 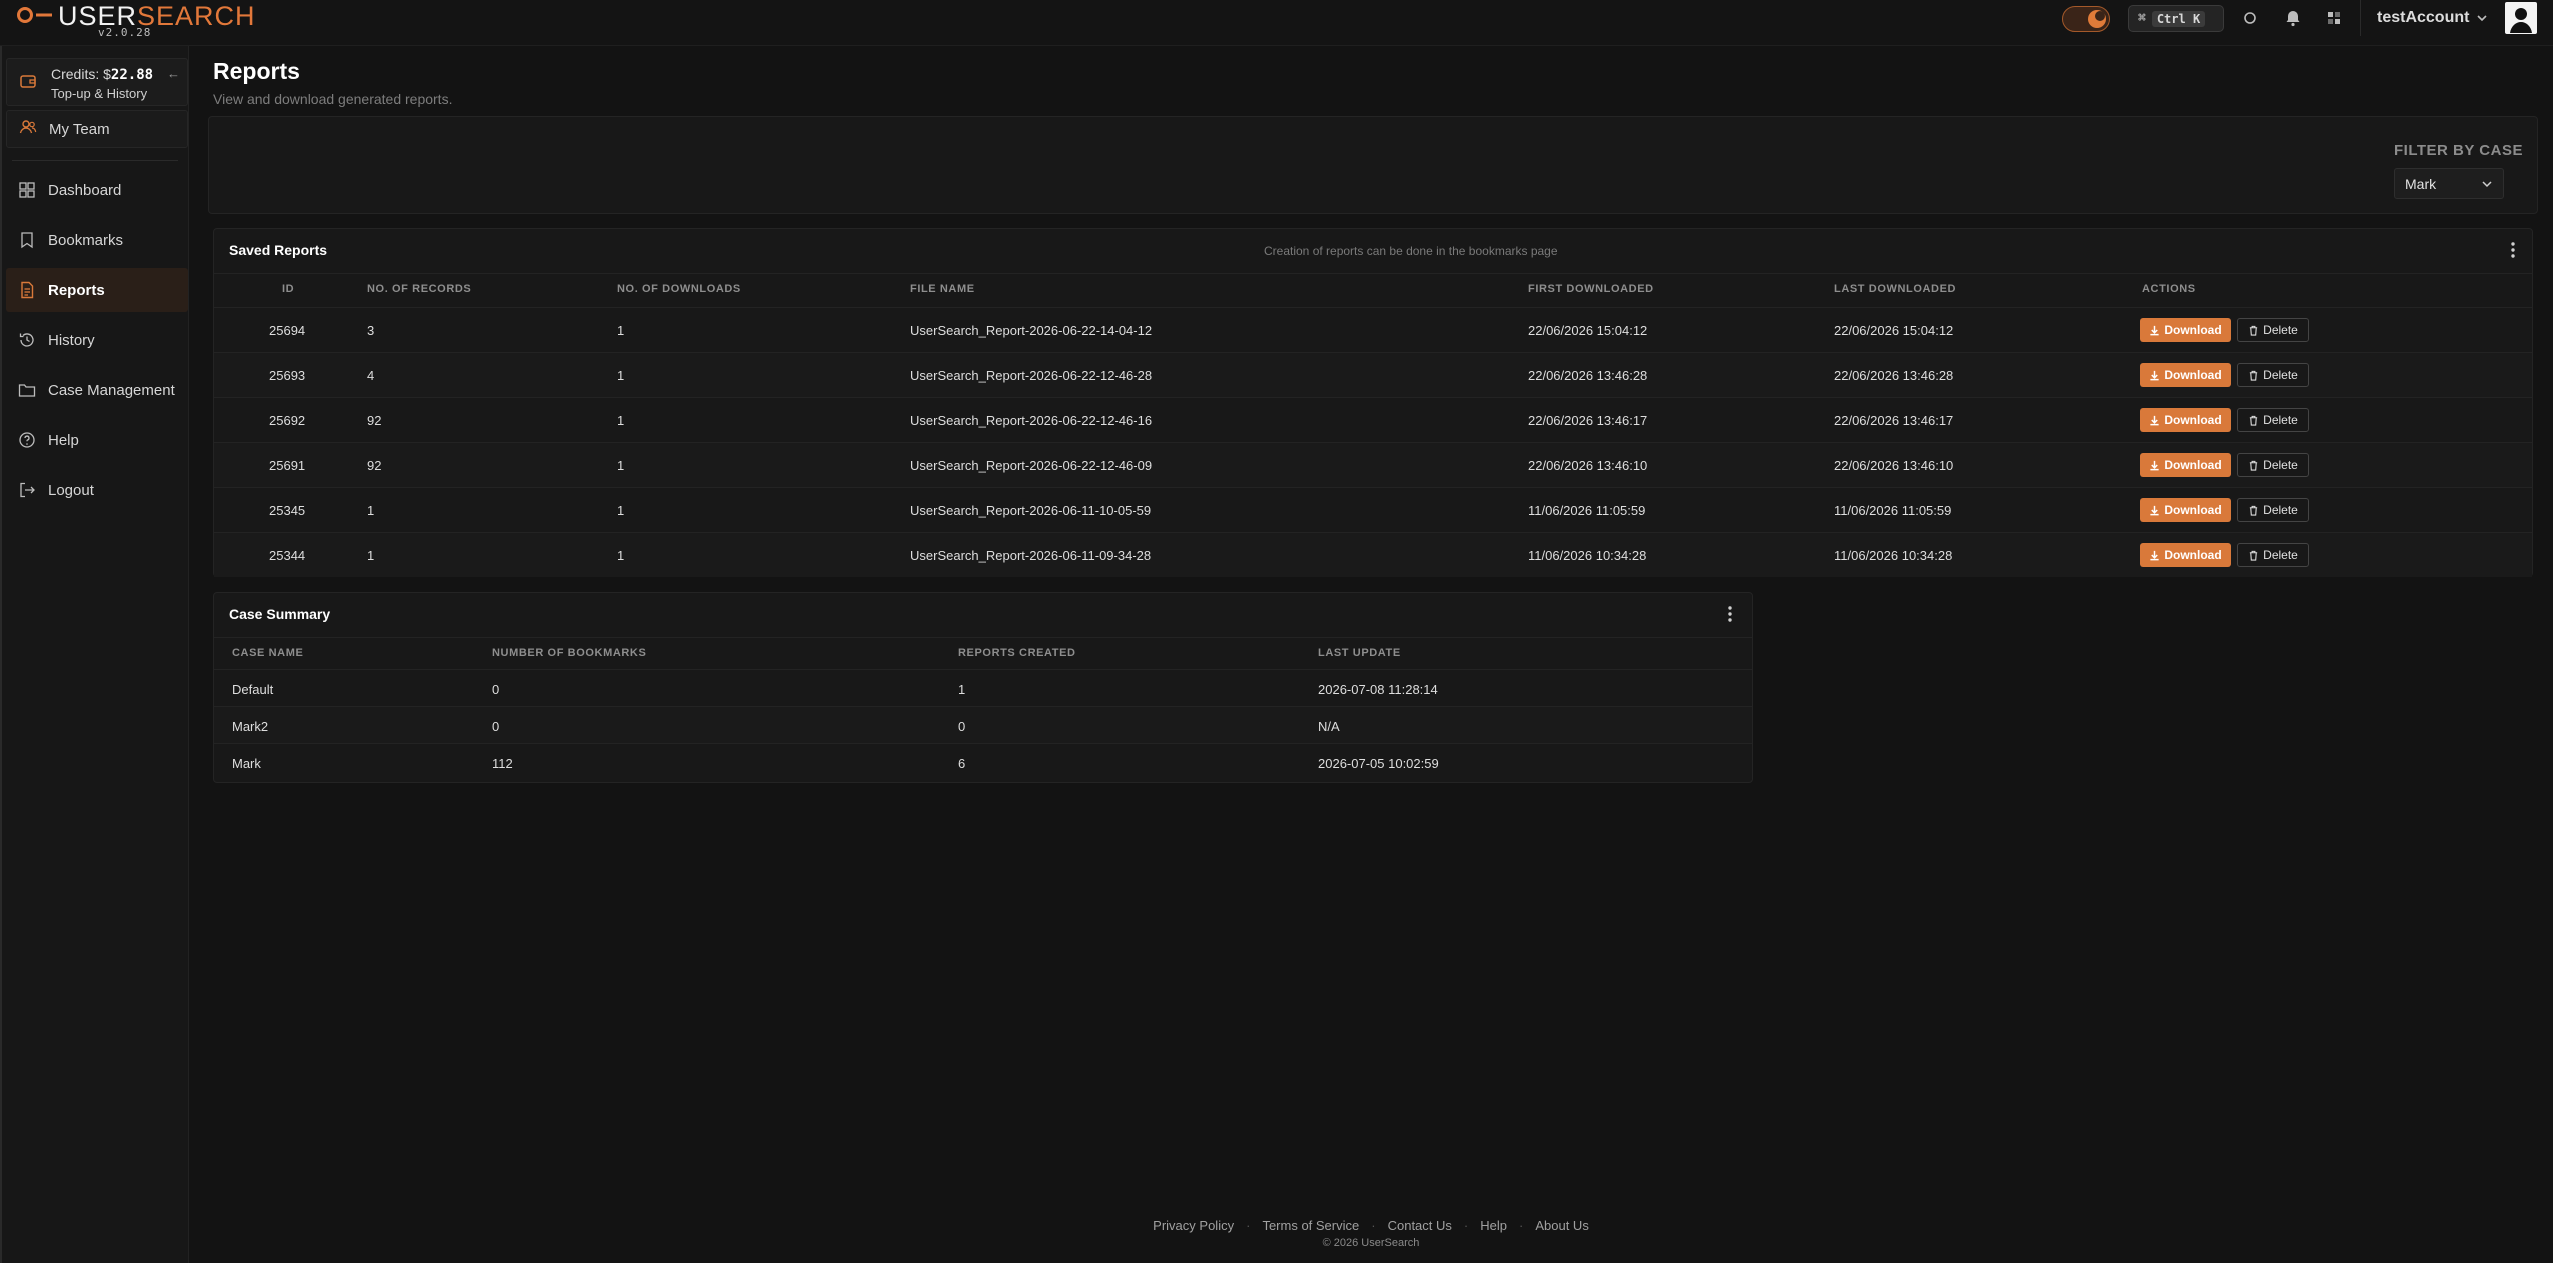 I want to click on account-menu: testAccount, so click(x=2424, y=18).